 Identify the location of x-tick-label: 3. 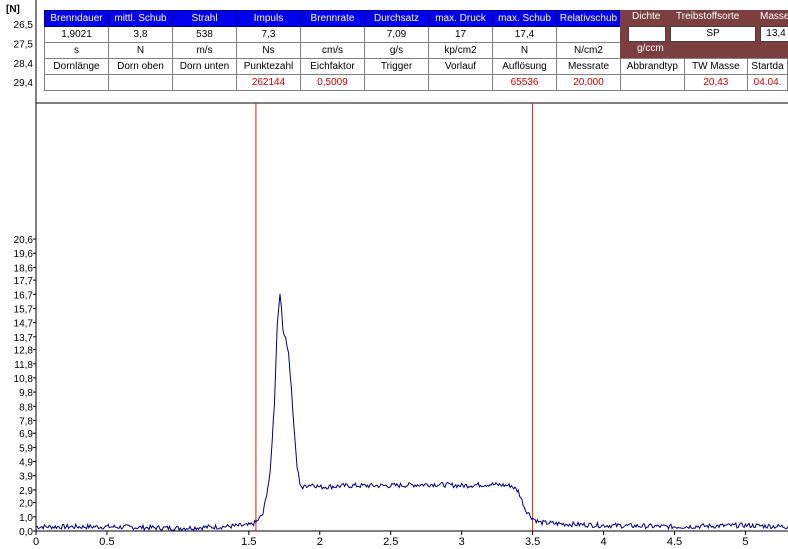
(462, 542).